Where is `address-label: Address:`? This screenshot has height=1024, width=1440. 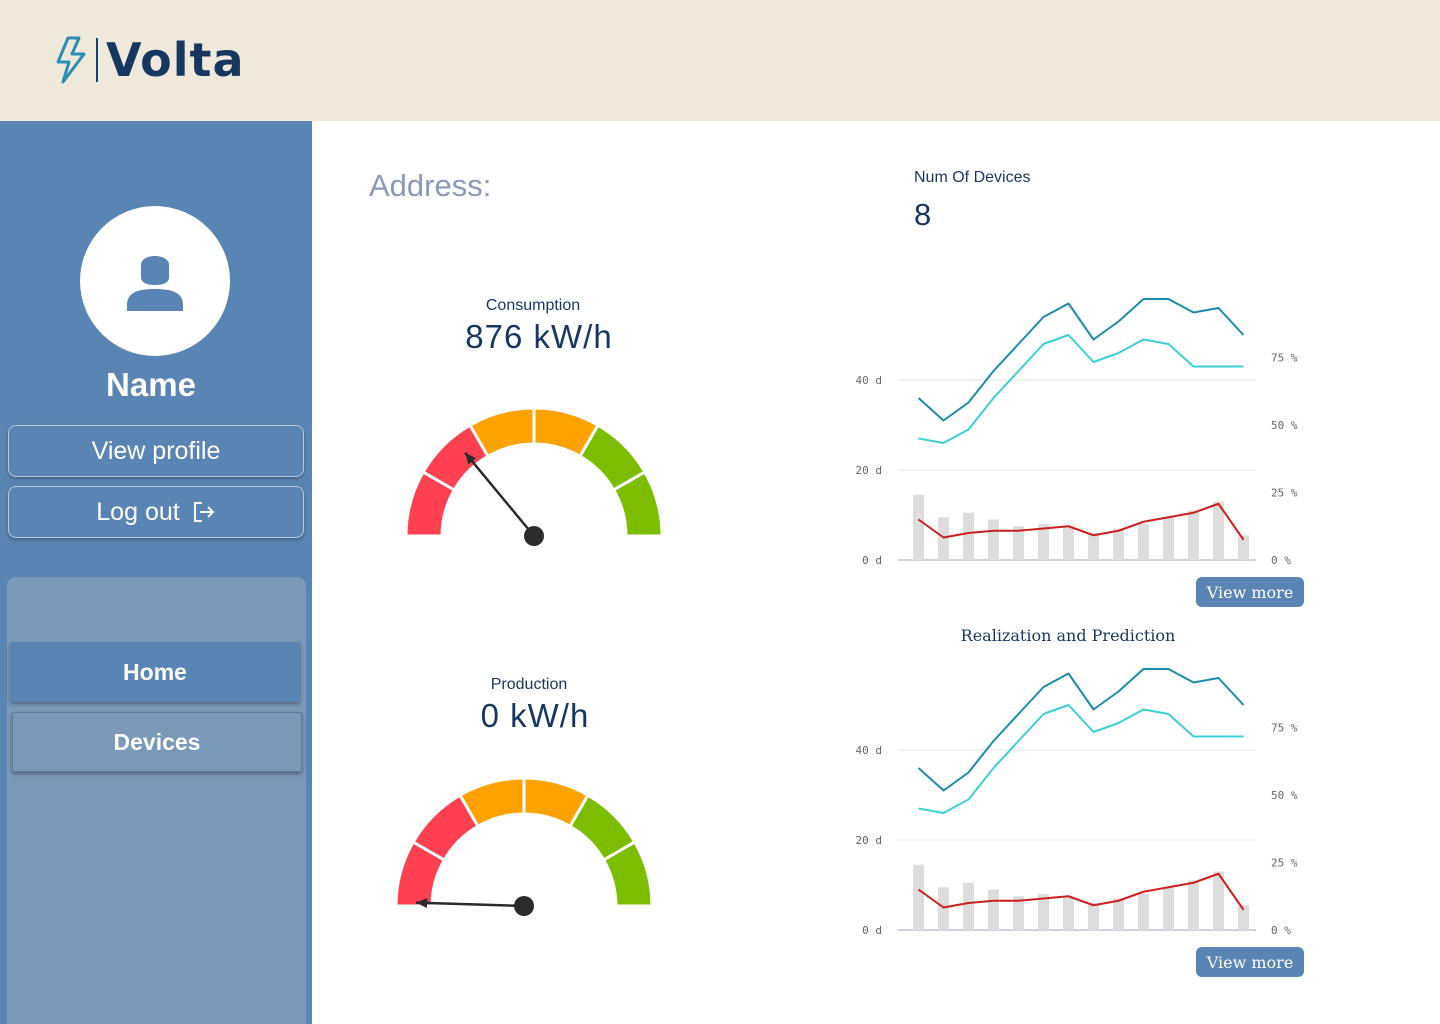 address-label: Address: is located at coordinates (430, 185).